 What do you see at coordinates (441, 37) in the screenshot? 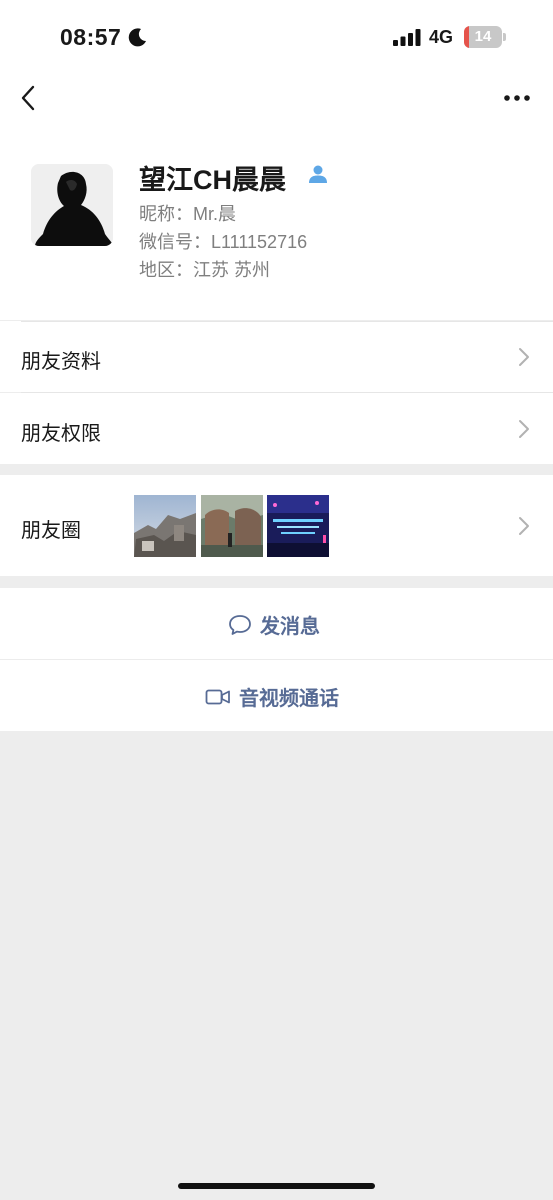
I see `network-type: 4G` at bounding box center [441, 37].